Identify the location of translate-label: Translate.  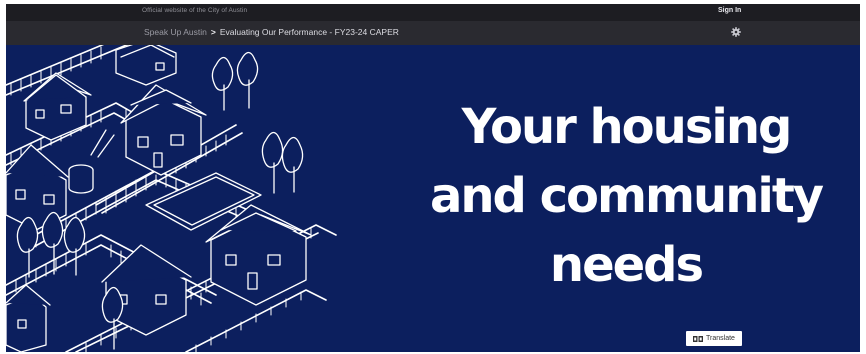
(720, 338).